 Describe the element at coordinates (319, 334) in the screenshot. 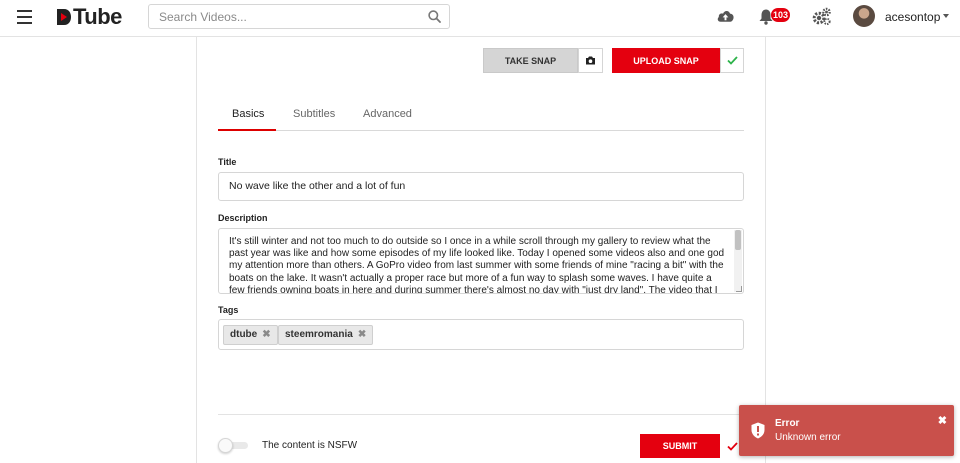

I see `tag-label: steemromania` at that location.